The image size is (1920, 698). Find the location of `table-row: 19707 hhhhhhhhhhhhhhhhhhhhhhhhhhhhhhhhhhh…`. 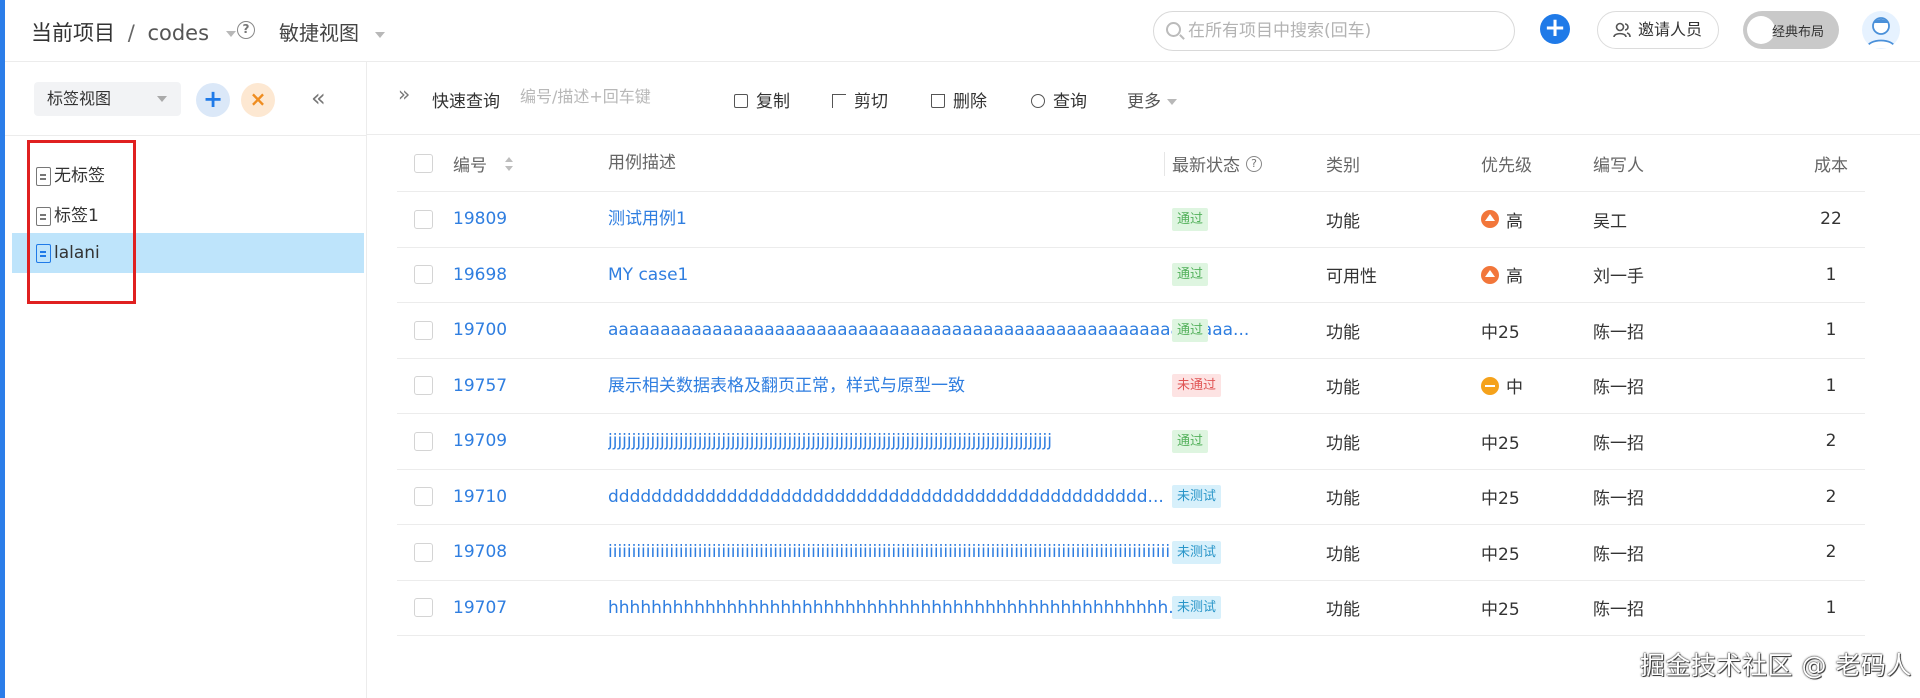

table-row: 19707 hhhhhhhhhhhhhhhhhhhhhhhhhhhhhhhhhhh… is located at coordinates (1131, 608).